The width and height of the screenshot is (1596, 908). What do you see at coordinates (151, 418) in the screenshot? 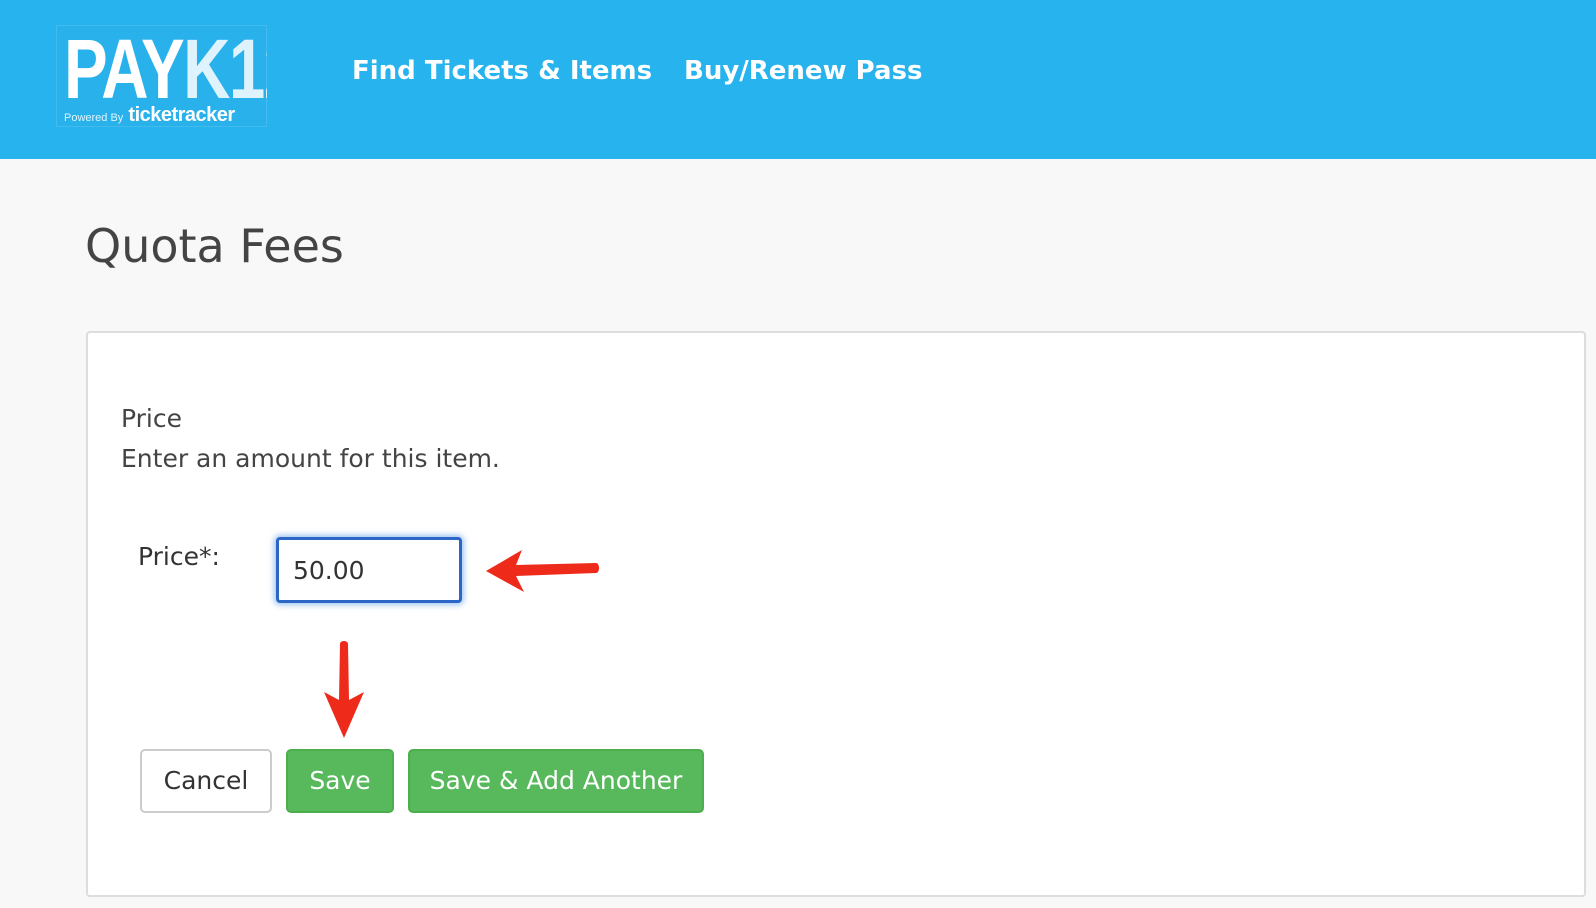
I see `price-section-label: Price` at bounding box center [151, 418].